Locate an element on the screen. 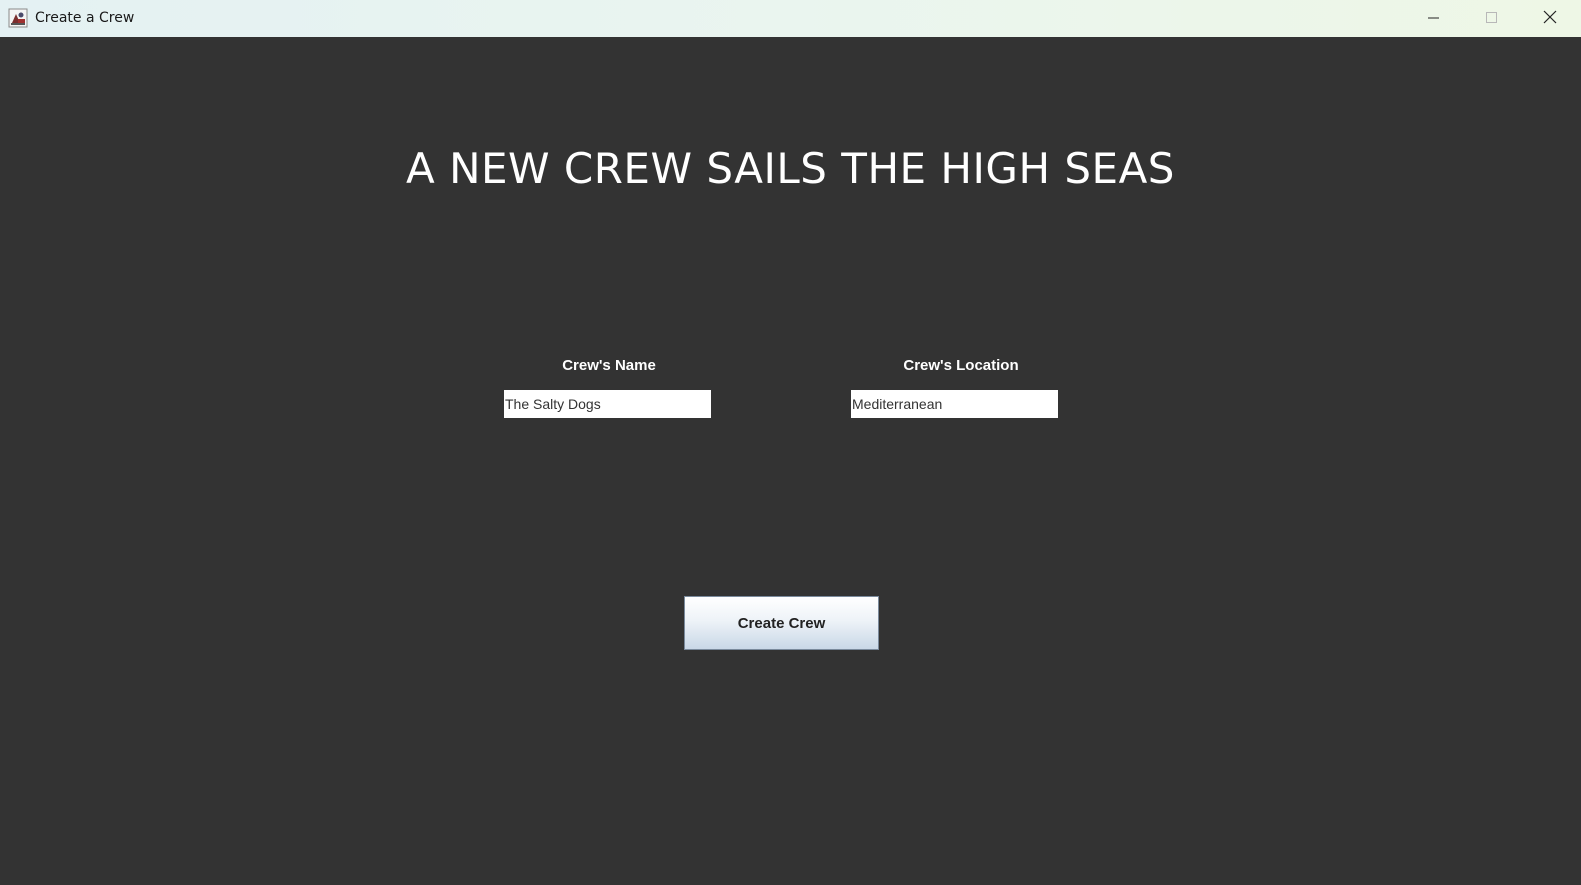 The image size is (1581, 885). crew-name-input is located at coordinates (607, 404).